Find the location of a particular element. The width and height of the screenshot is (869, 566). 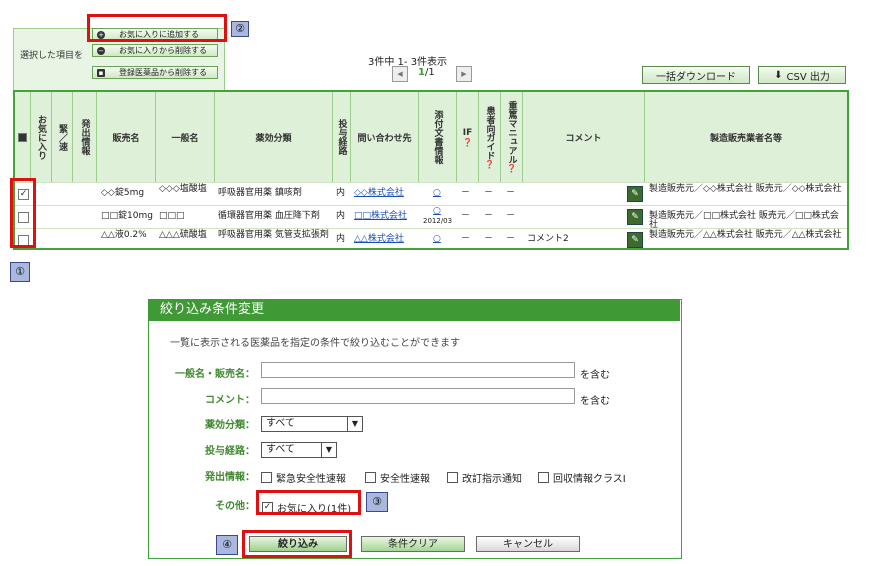

category-label: 薬効分類： is located at coordinates (230, 425).